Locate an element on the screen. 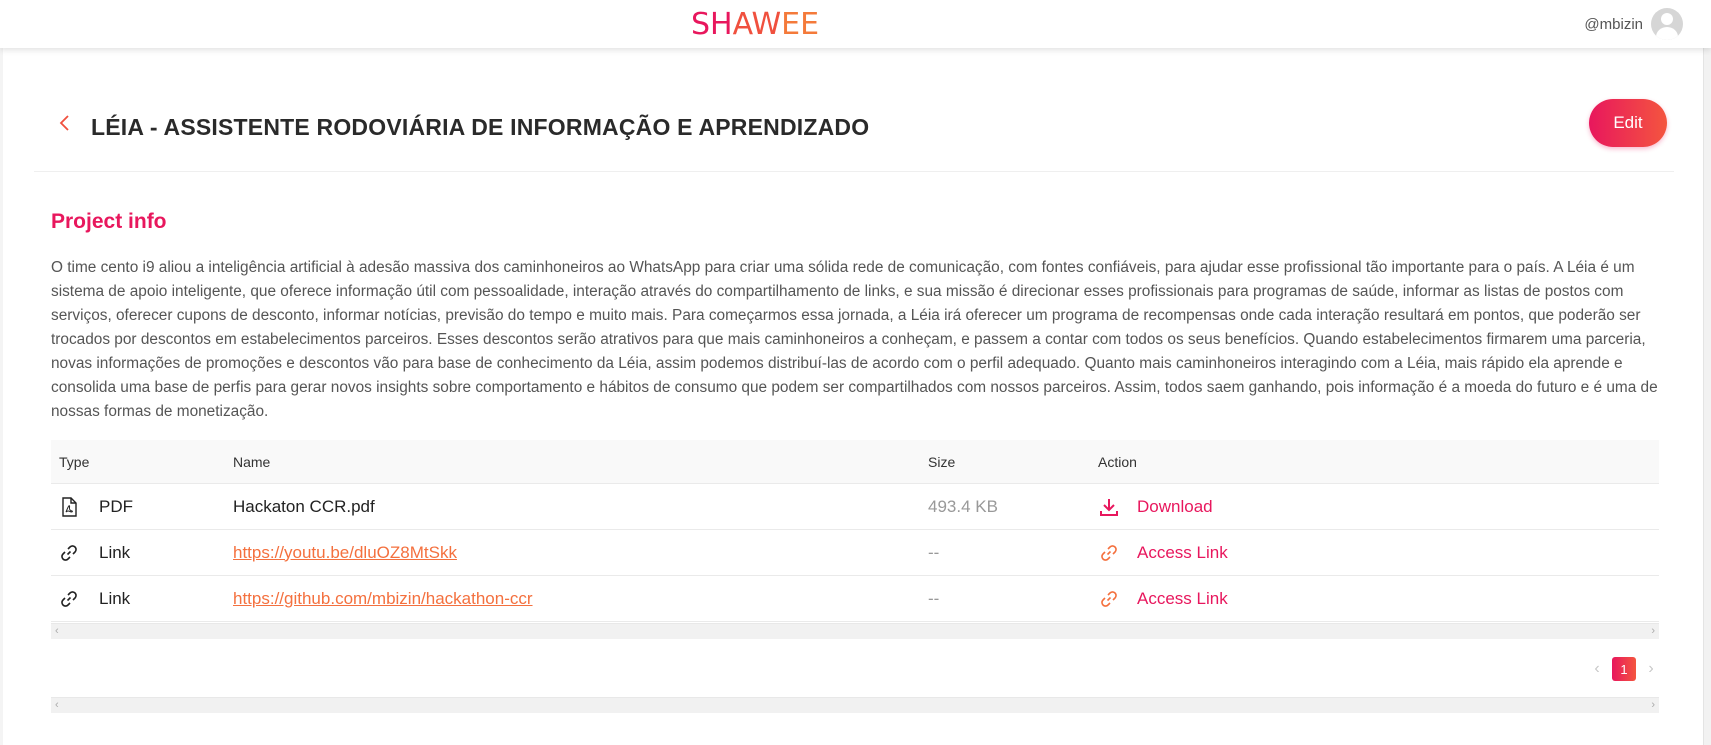  pdf-file-icon is located at coordinates (69, 506).